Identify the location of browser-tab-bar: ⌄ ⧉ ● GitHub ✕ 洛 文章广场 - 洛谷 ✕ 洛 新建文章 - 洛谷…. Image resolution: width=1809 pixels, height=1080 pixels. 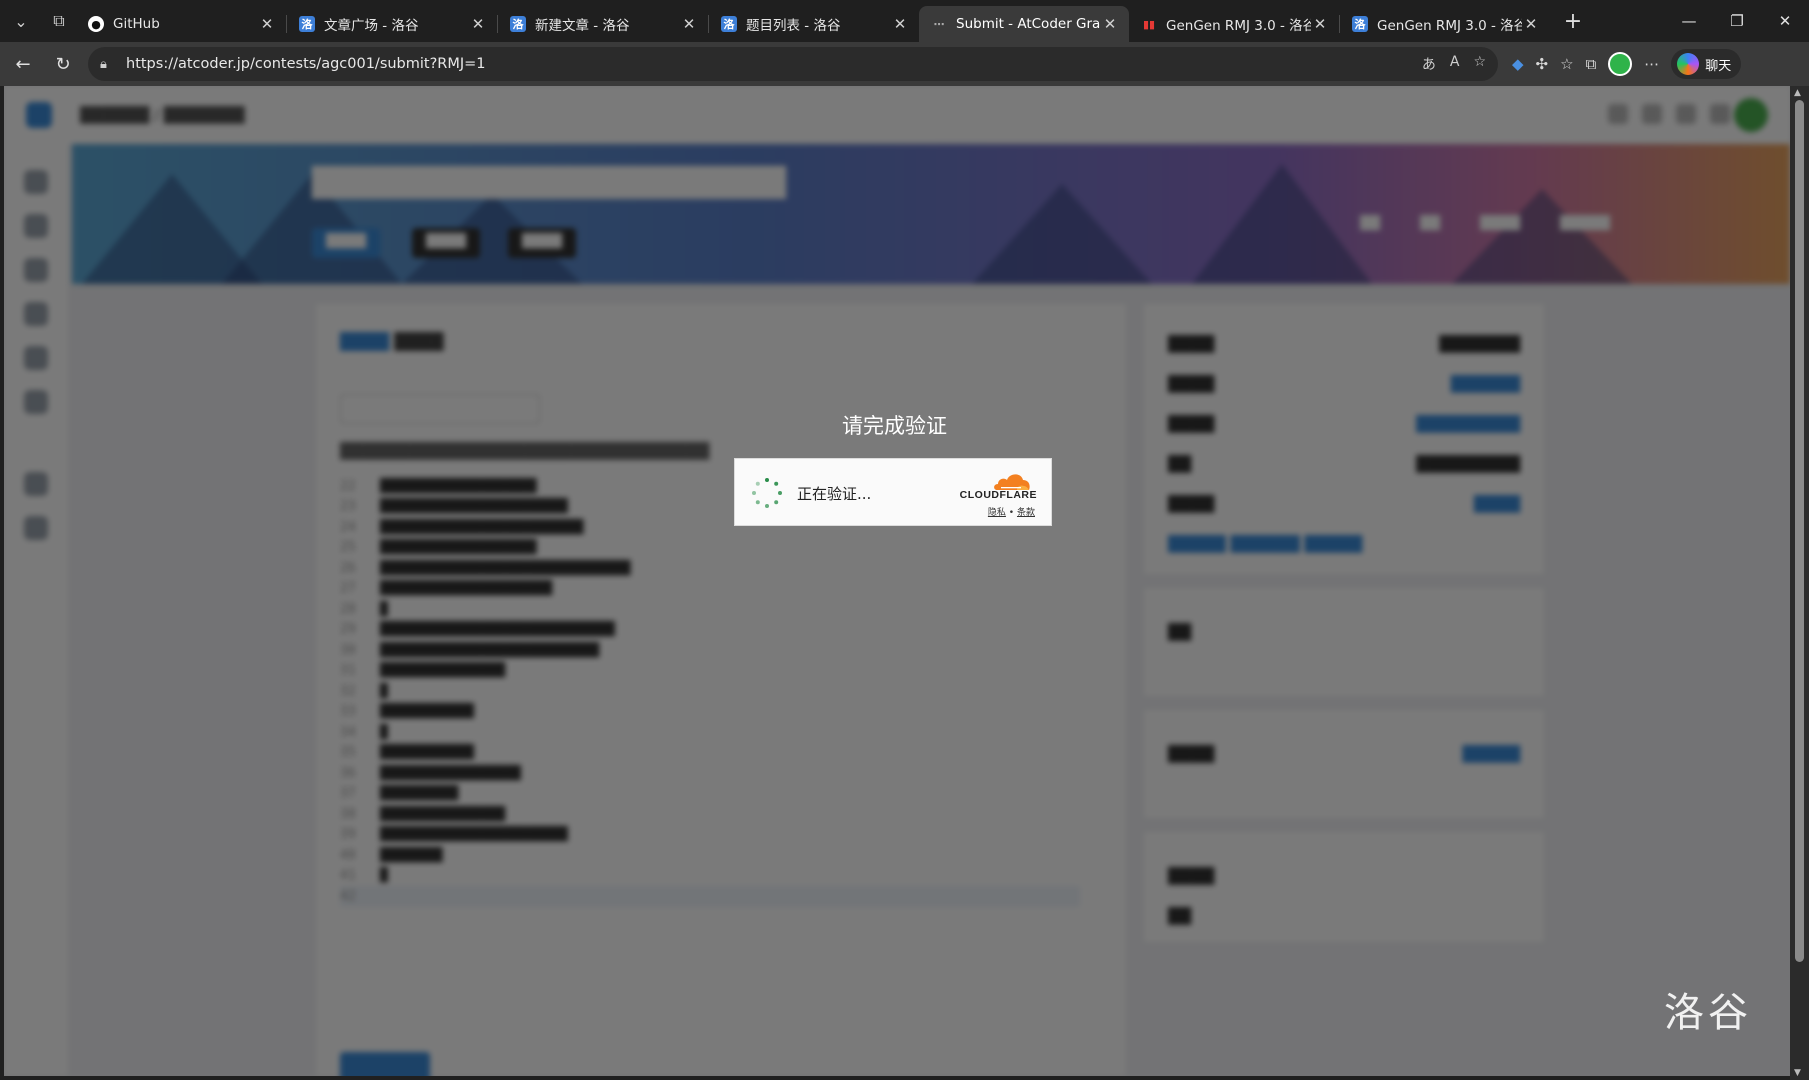
(904, 21).